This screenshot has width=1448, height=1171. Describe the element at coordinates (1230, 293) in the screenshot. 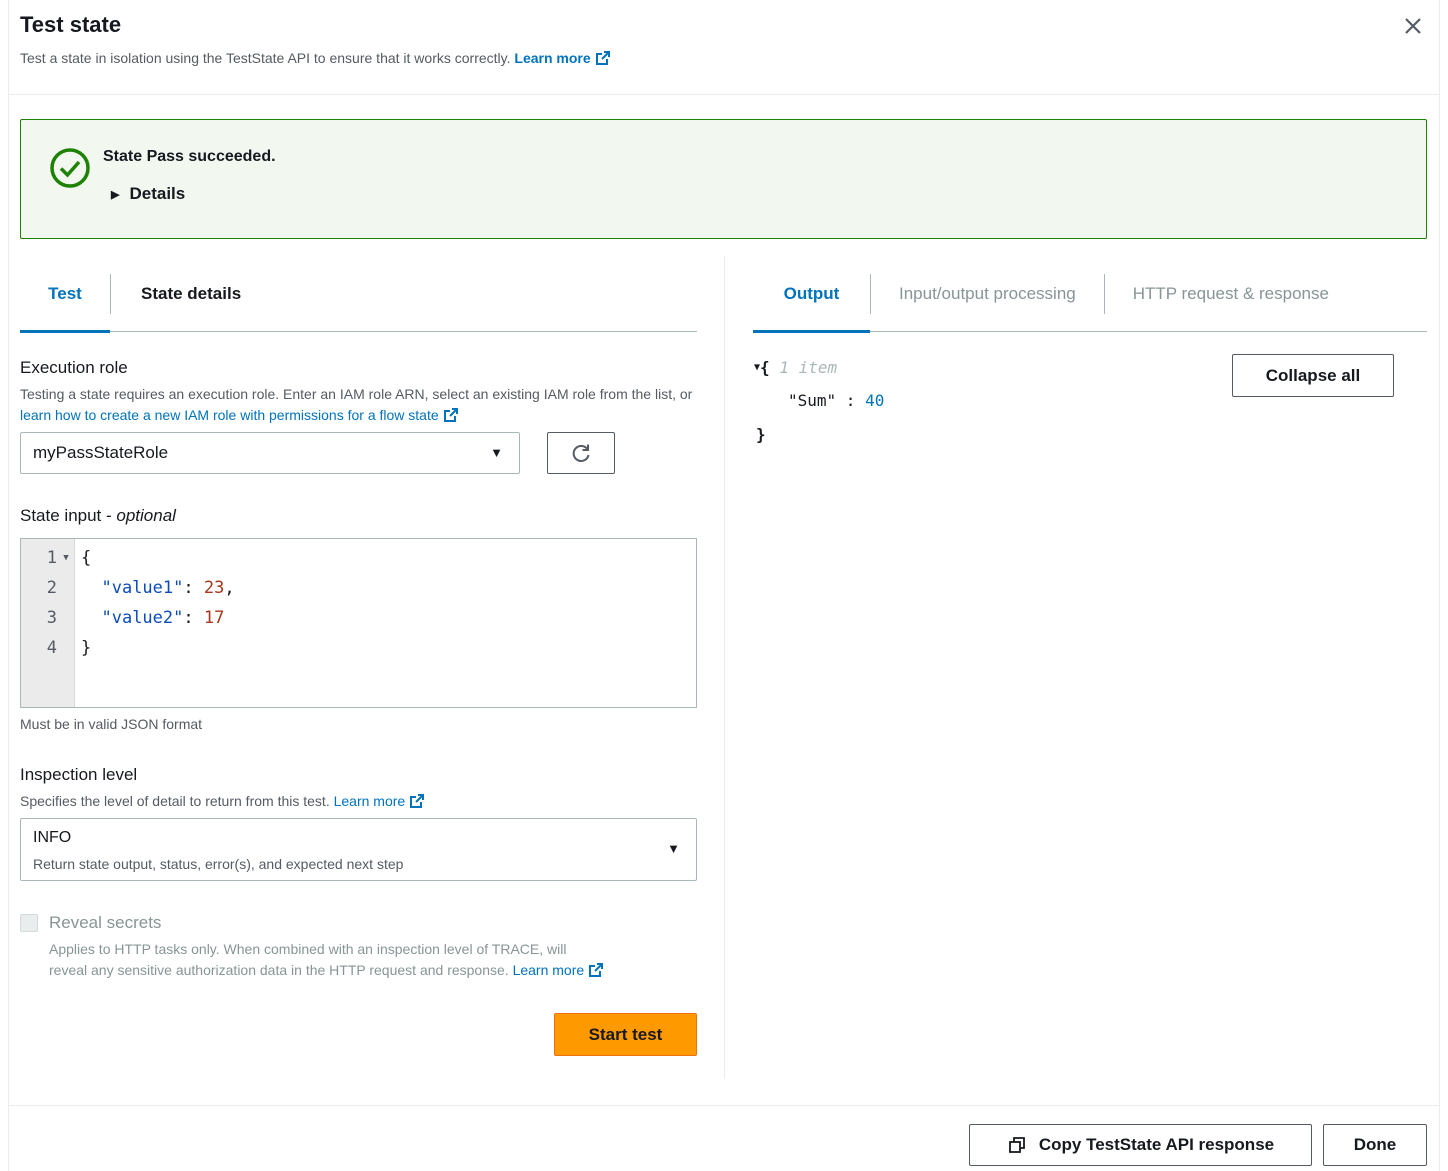

I see `tab-http-label: HTTP request & response` at that location.